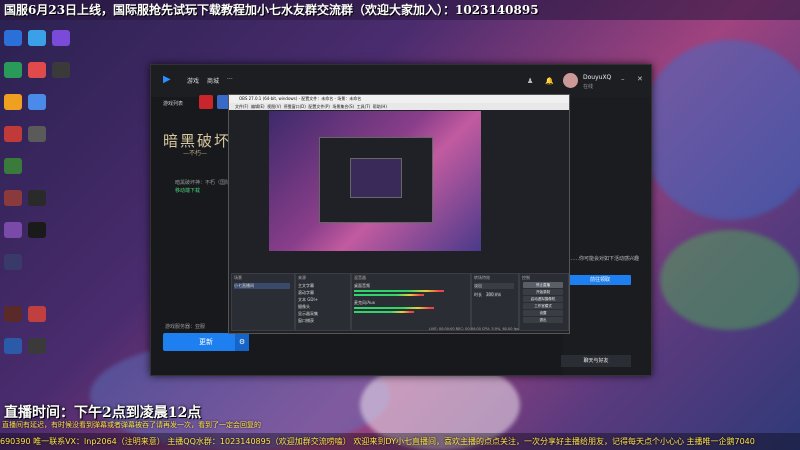 Image resolution: width=800 pixels, height=450 pixels. What do you see at coordinates (103, 413) in the screenshot?
I see `live-time-caption: 直播时间：下午2点到凌晨12点` at bounding box center [103, 413].